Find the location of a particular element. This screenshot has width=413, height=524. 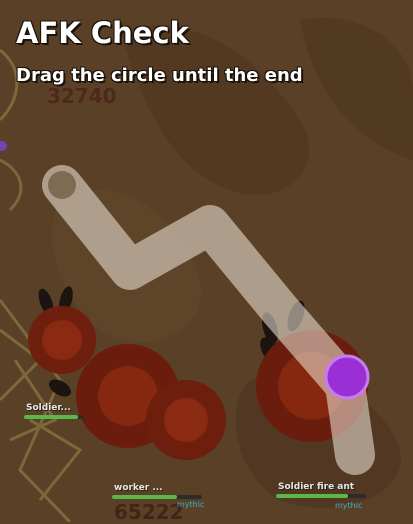

afk-title: AFK Check is located at coordinates (102, 33).